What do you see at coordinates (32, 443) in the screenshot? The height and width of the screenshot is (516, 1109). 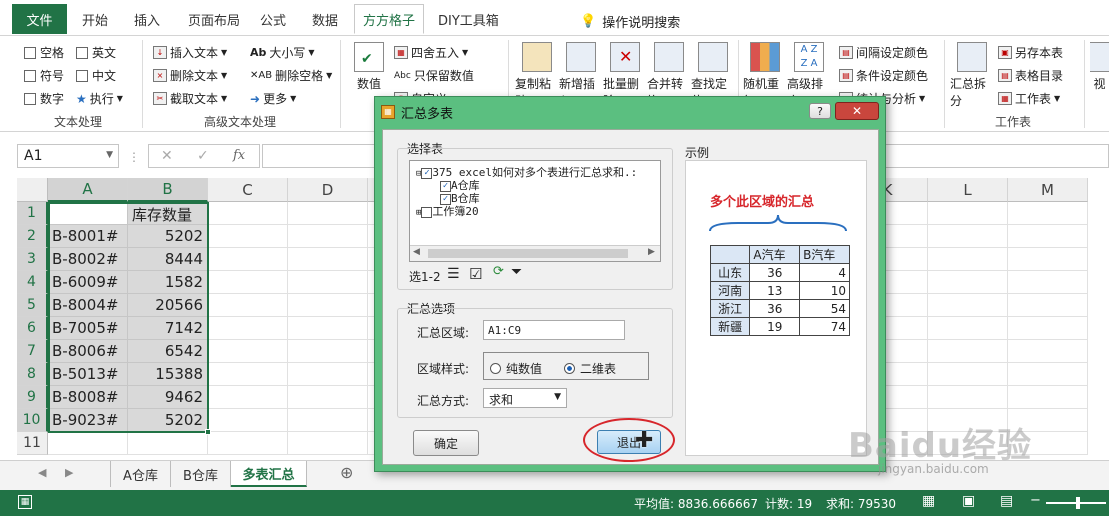 I see `row-header: 11` at bounding box center [32, 443].